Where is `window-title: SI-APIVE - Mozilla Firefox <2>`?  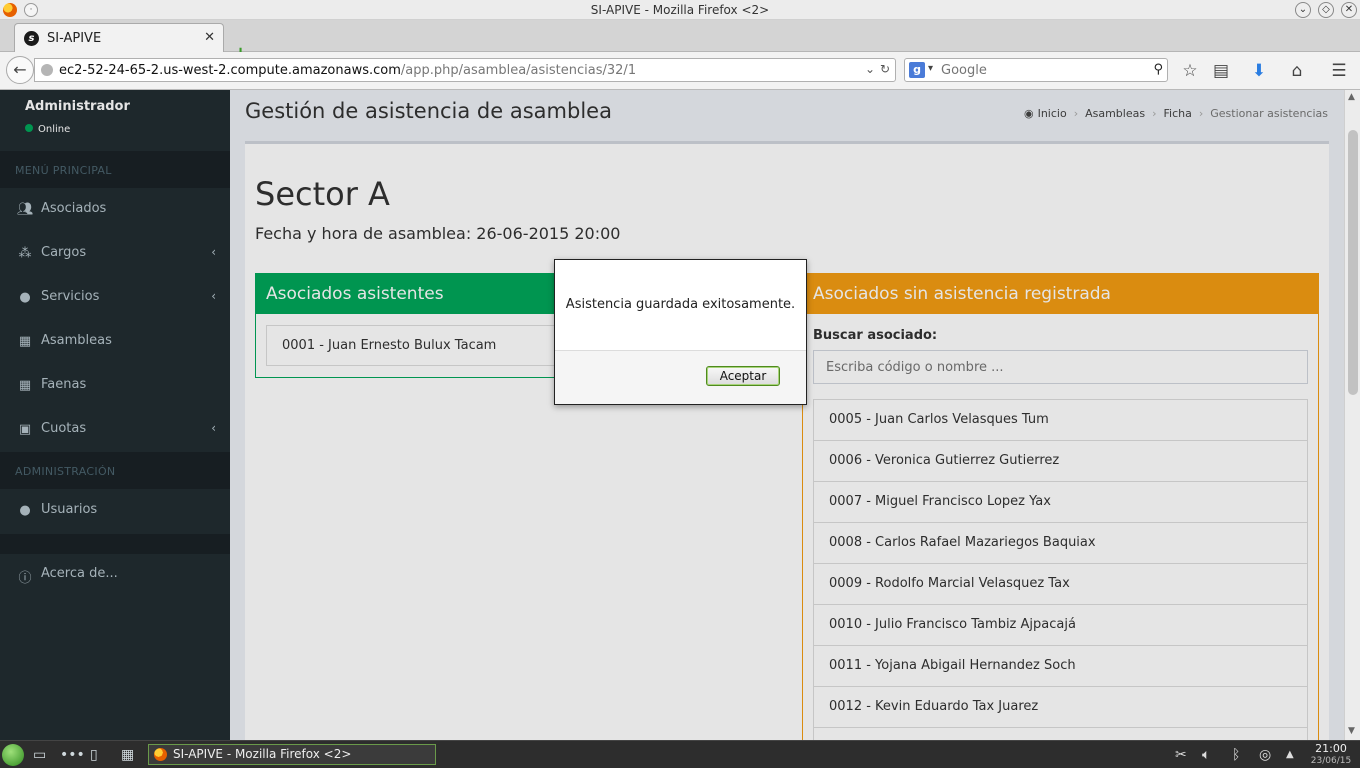 window-title: SI-APIVE - Mozilla Firefox <2> is located at coordinates (680, 10).